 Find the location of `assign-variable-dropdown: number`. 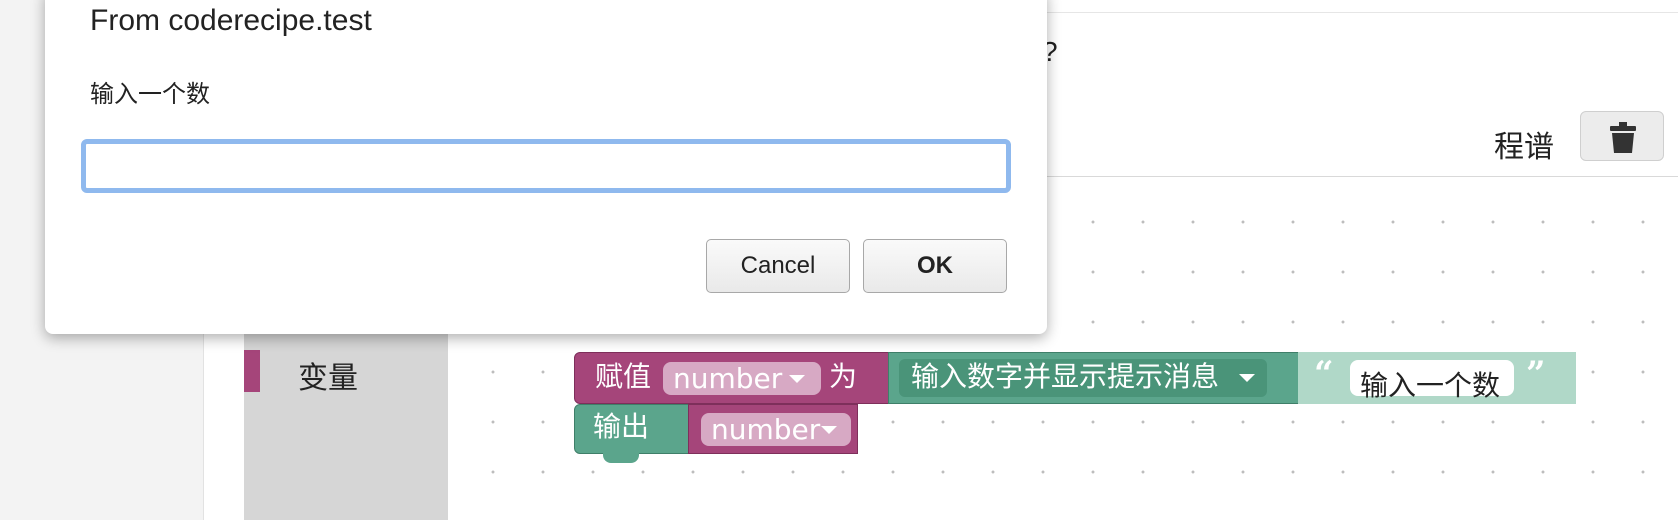

assign-variable-dropdown: number is located at coordinates (742, 378).